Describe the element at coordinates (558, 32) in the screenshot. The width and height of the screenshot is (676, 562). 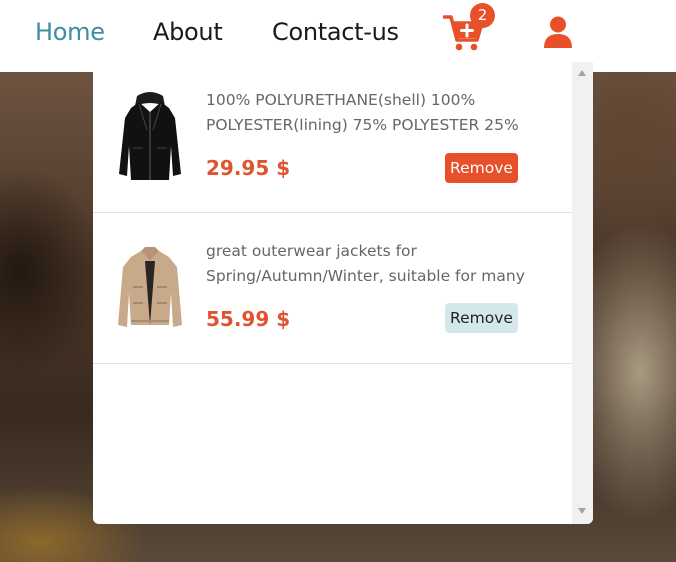
I see `user-icon` at that location.